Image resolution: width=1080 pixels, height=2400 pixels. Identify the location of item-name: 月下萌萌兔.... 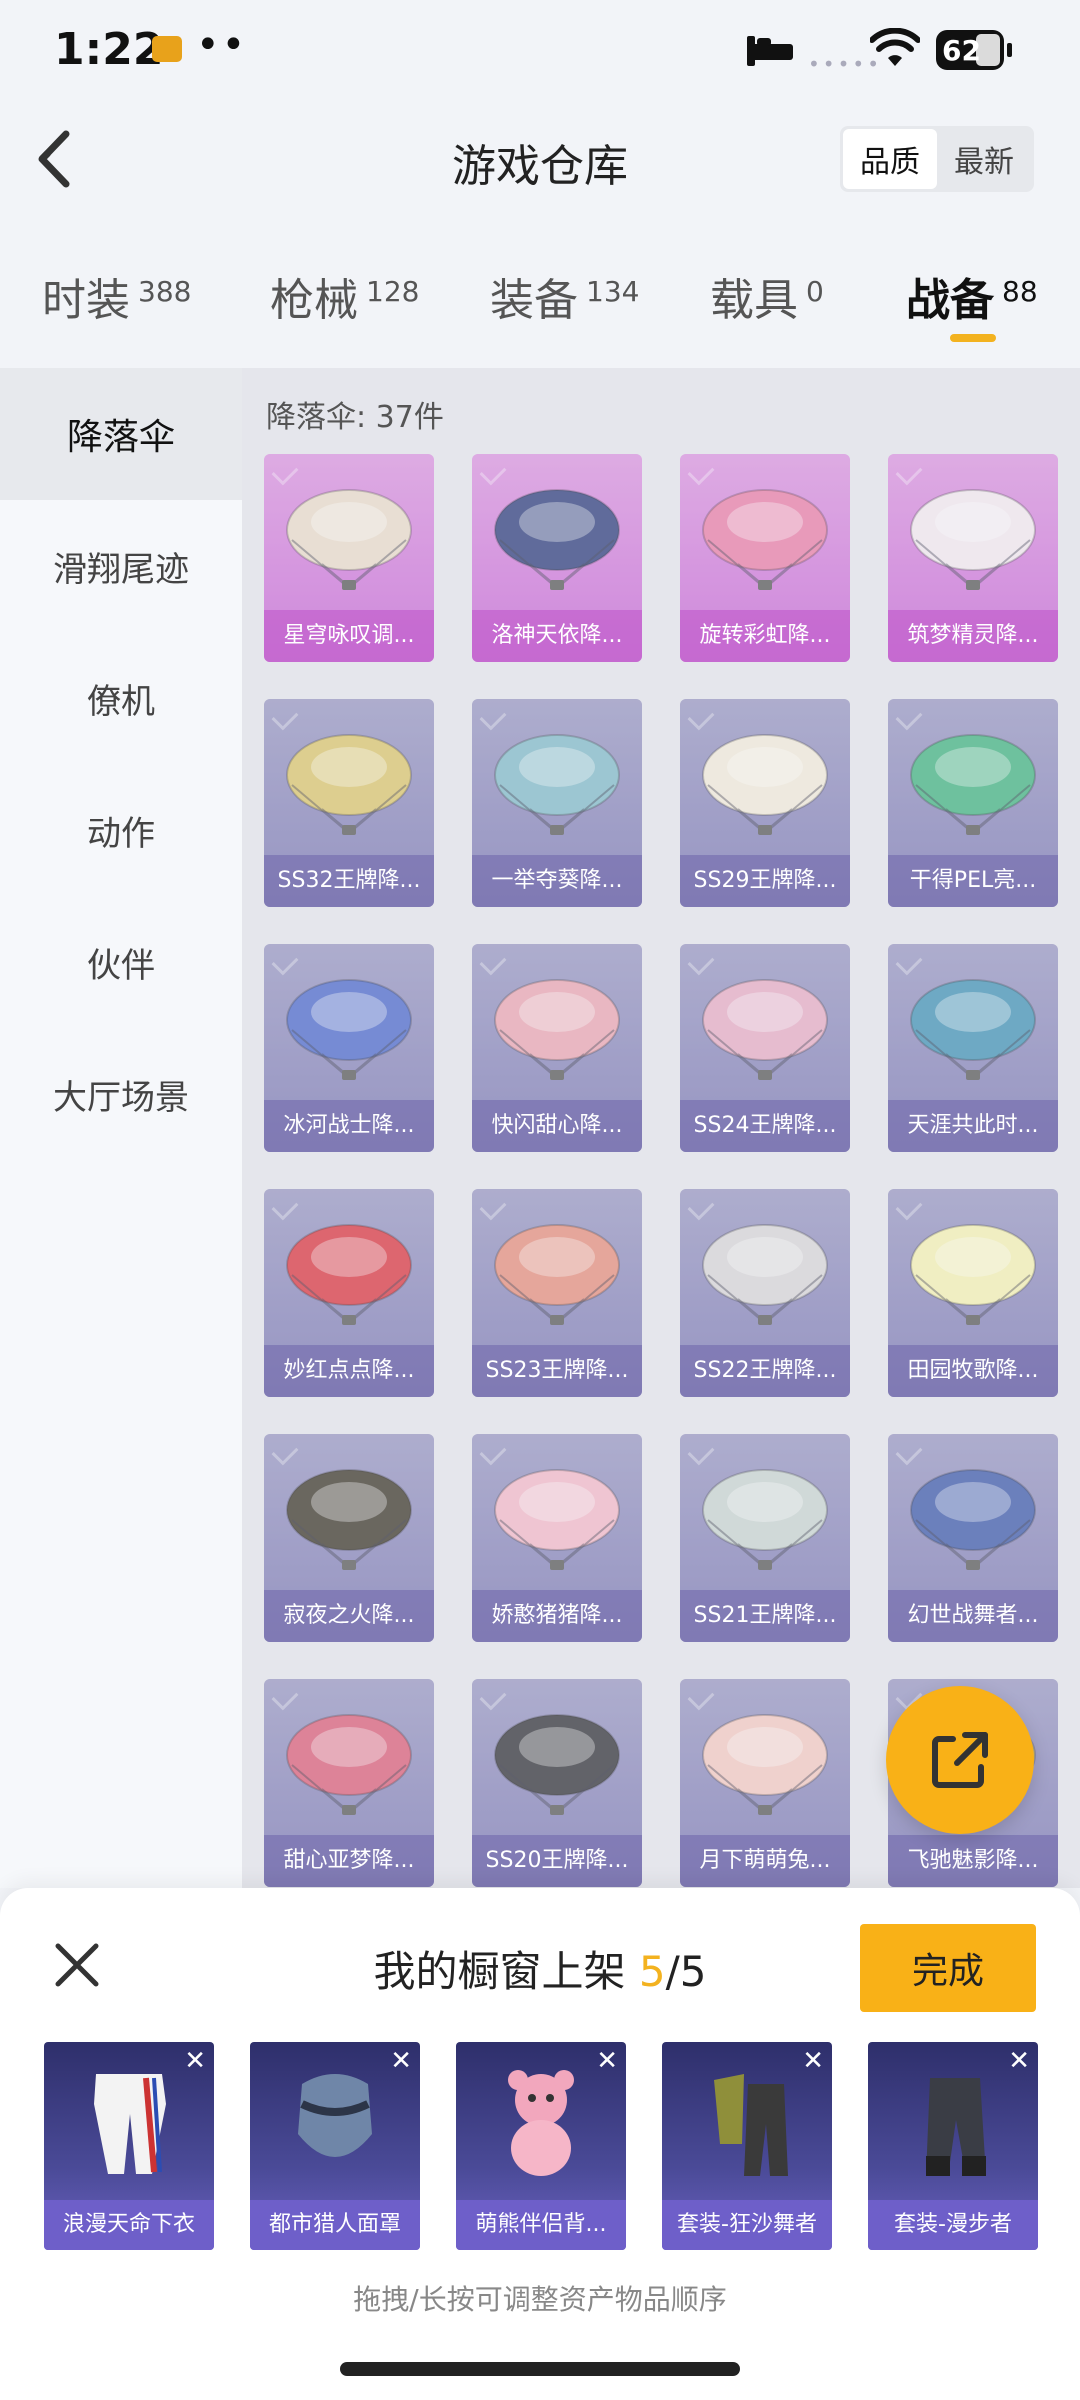
(765, 1861).